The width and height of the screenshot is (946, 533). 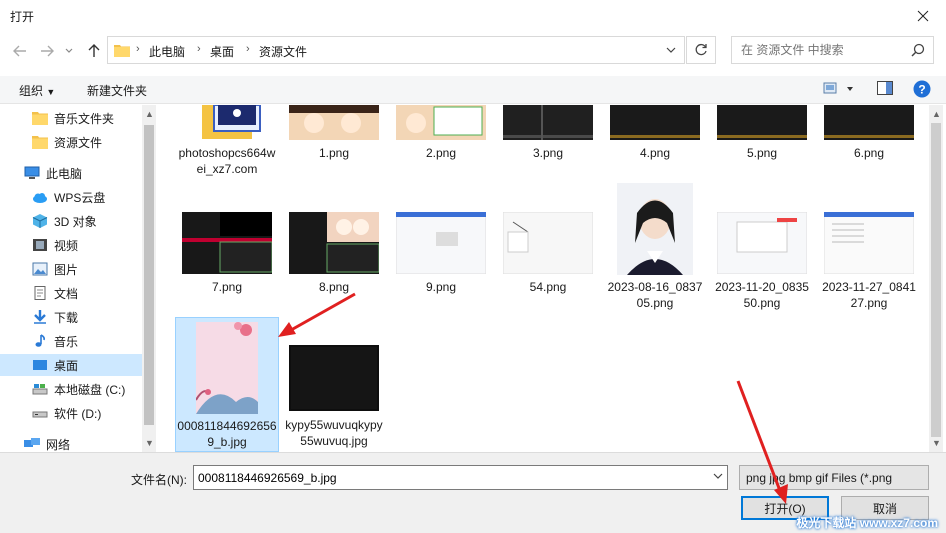 What do you see at coordinates (655, 135) in the screenshot?
I see `file-item: 4.png` at bounding box center [655, 135].